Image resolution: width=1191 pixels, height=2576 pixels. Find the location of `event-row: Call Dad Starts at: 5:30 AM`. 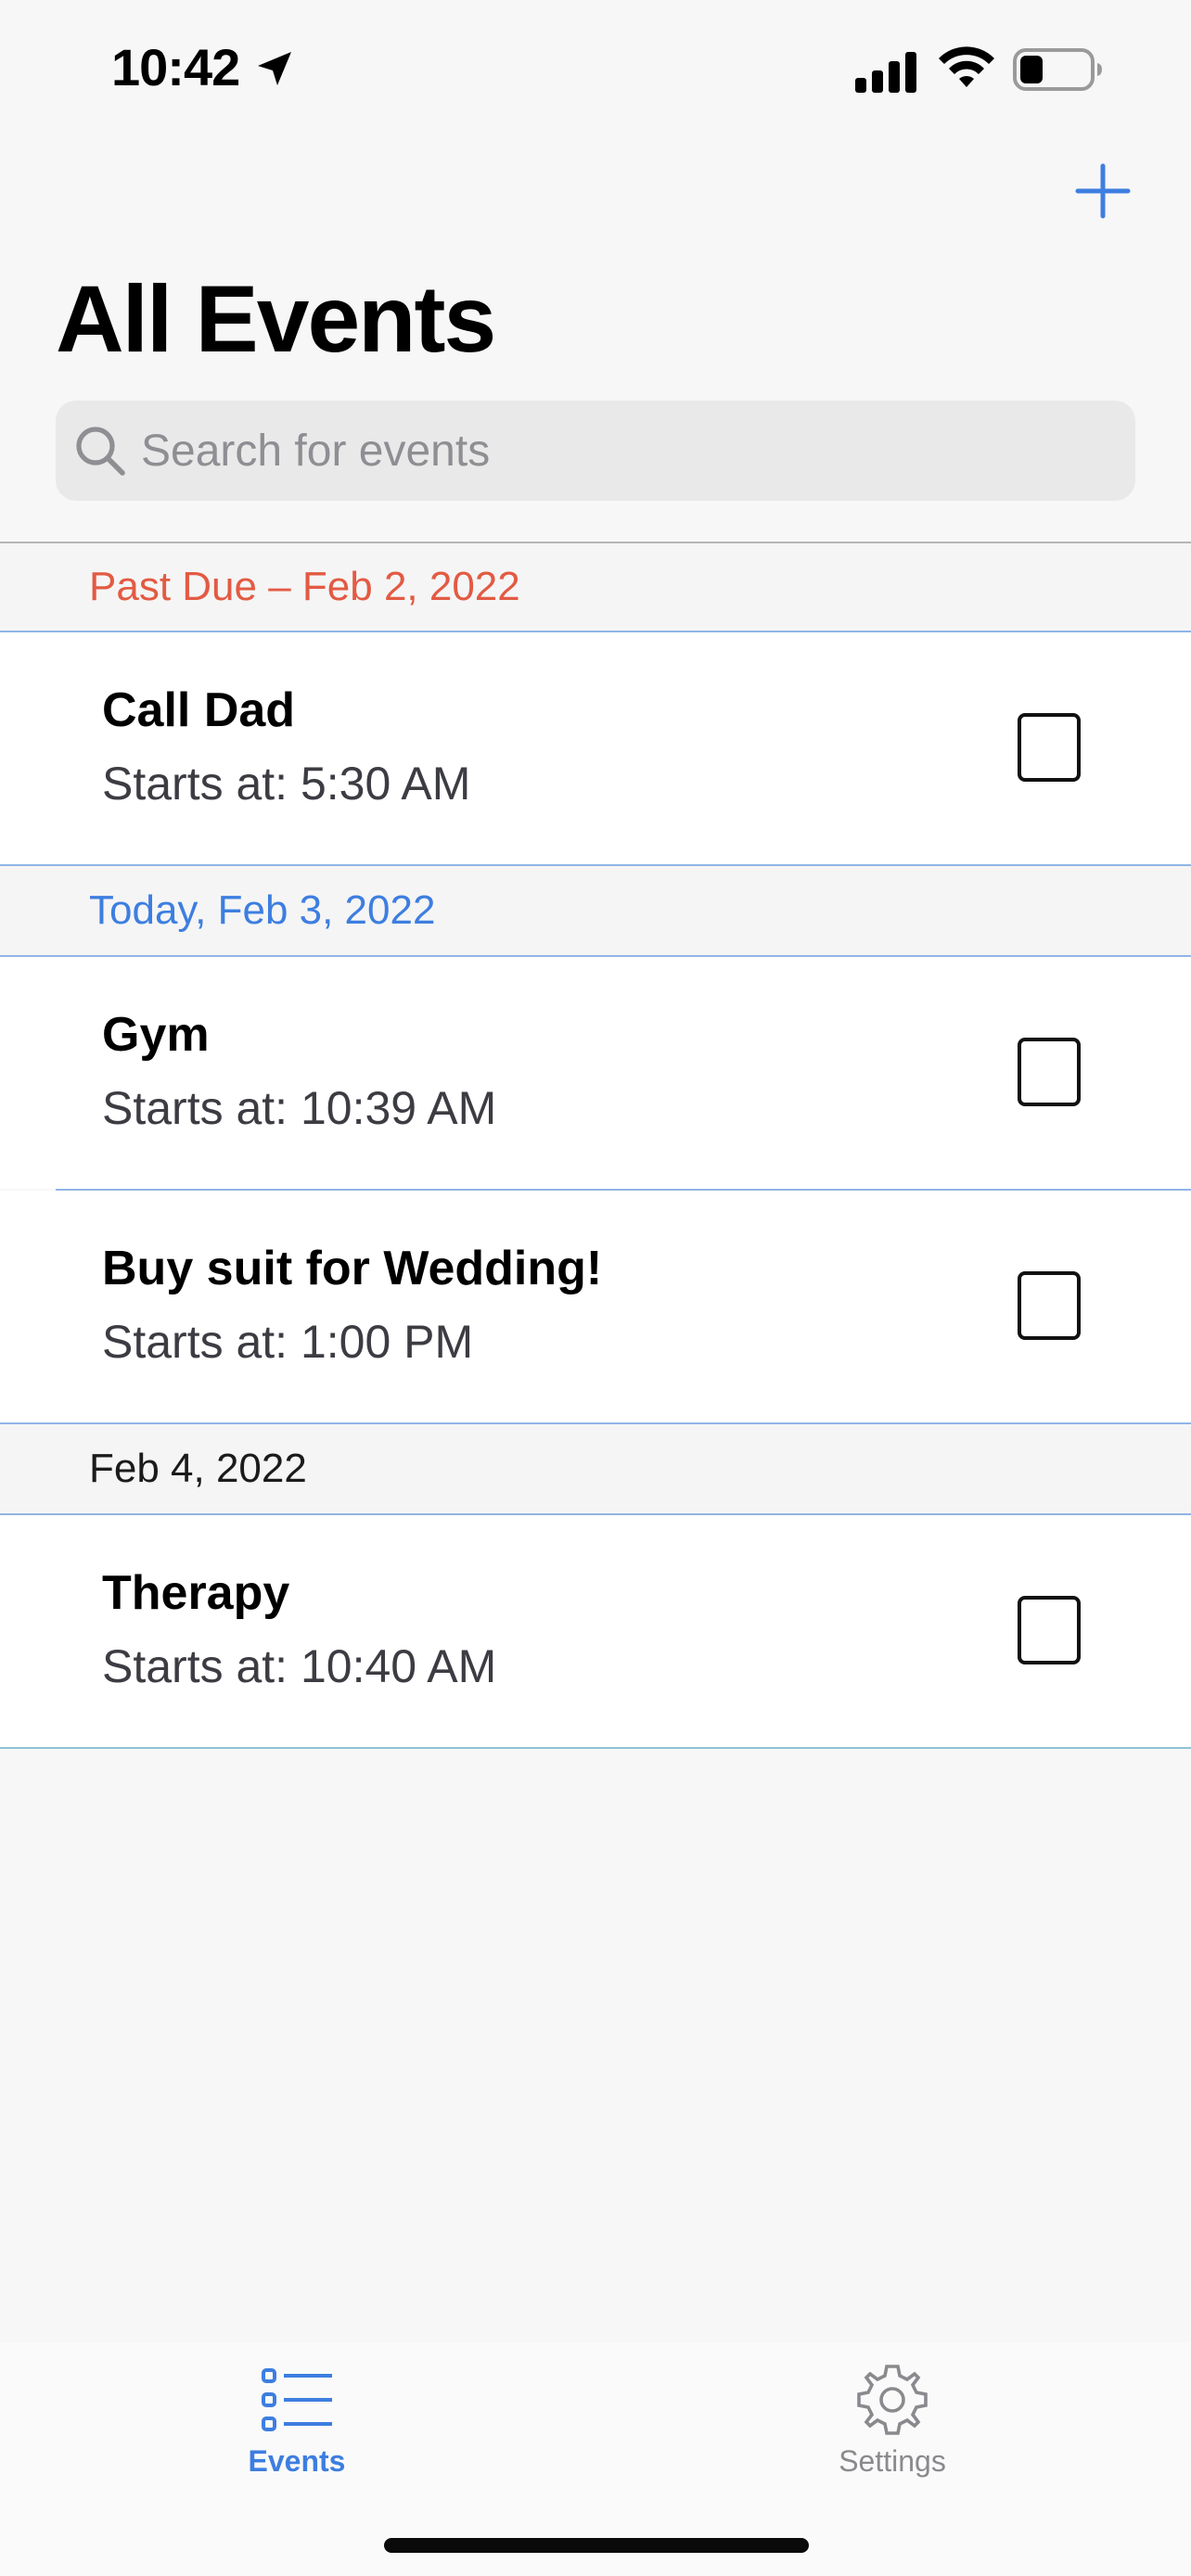

event-row: Call Dad Starts at: 5:30 AM is located at coordinates (595, 748).